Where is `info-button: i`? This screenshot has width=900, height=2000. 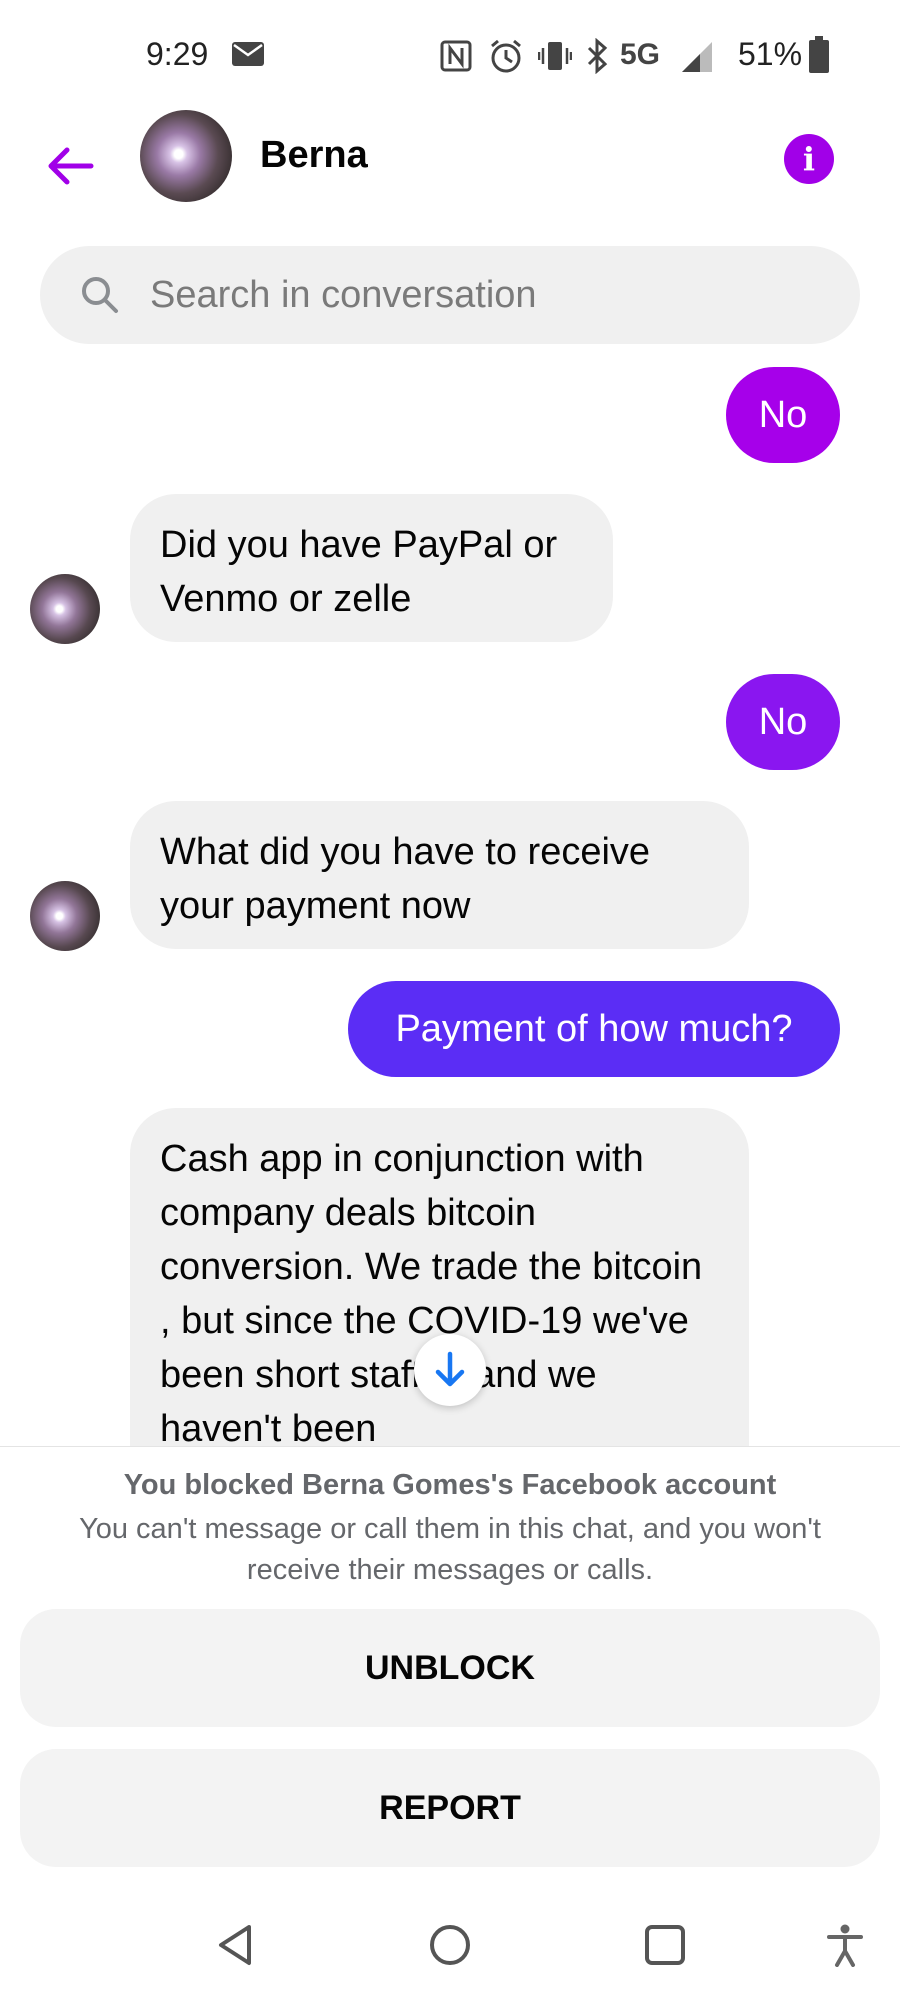
info-button: i is located at coordinates (809, 159).